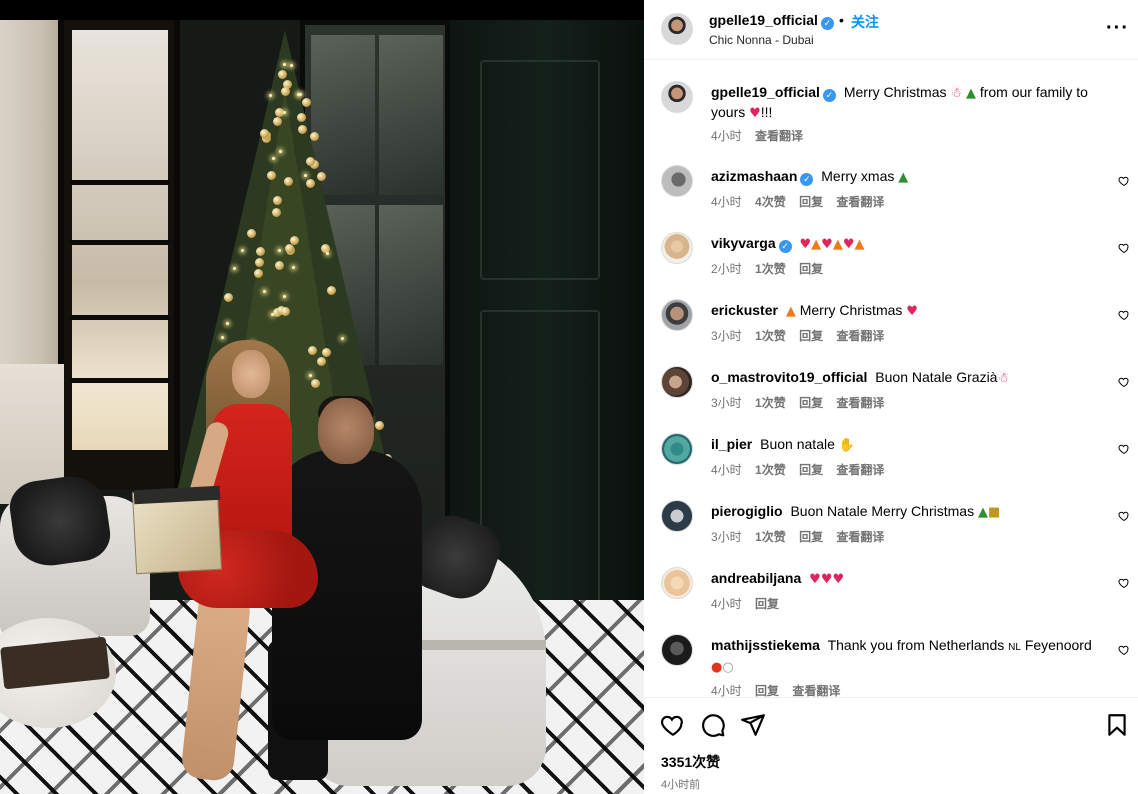 The image size is (1138, 794). Describe the element at coordinates (906, 244) in the screenshot. I see `comment-text: vikyvarga ✓ ♥▲♥▲♥▲` at that location.